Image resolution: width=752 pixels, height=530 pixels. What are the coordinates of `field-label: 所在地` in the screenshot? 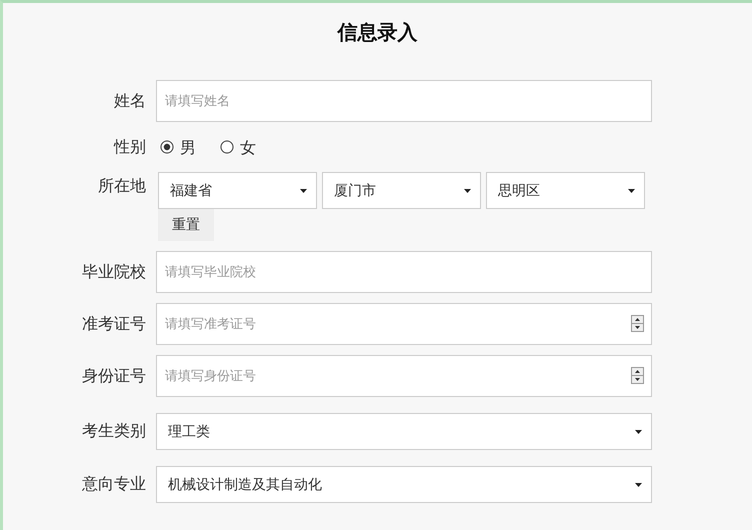 It's located at (122, 186).